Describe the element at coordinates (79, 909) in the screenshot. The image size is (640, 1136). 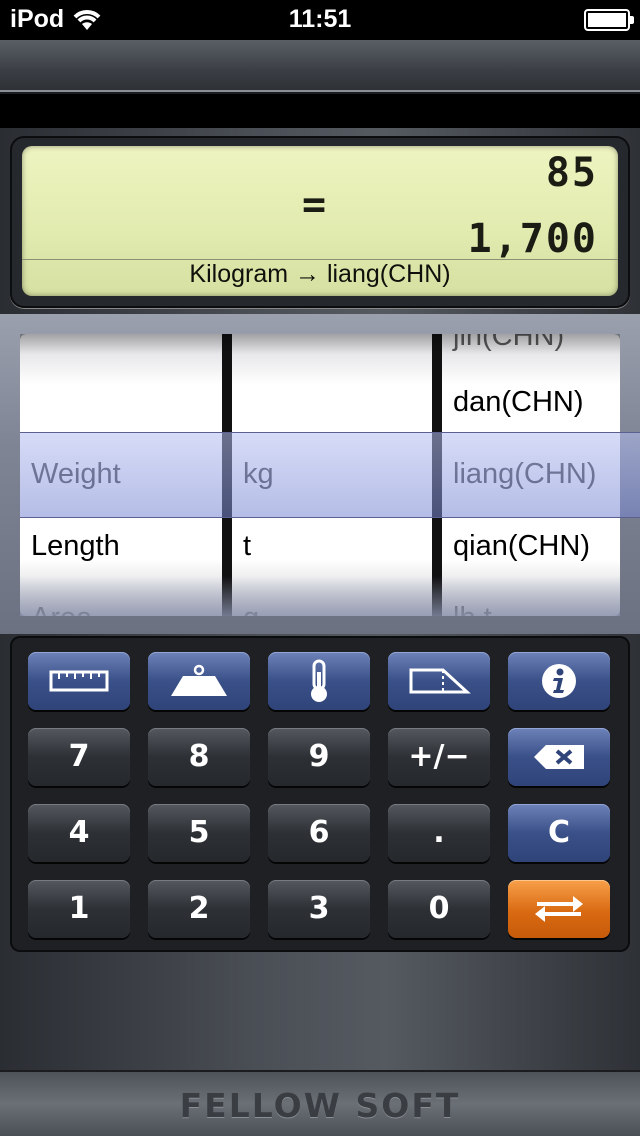
I see `digit-1-button: 1` at that location.